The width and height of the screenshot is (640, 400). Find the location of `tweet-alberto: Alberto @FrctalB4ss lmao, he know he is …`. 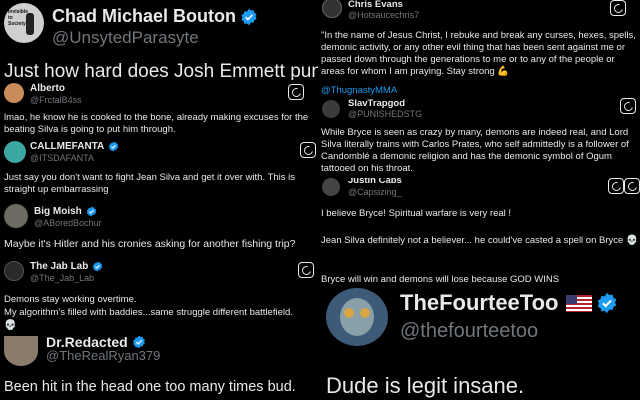

tweet-alberto: Alberto @FrctalB4ss lmao, he know he is … is located at coordinates (159, 109).